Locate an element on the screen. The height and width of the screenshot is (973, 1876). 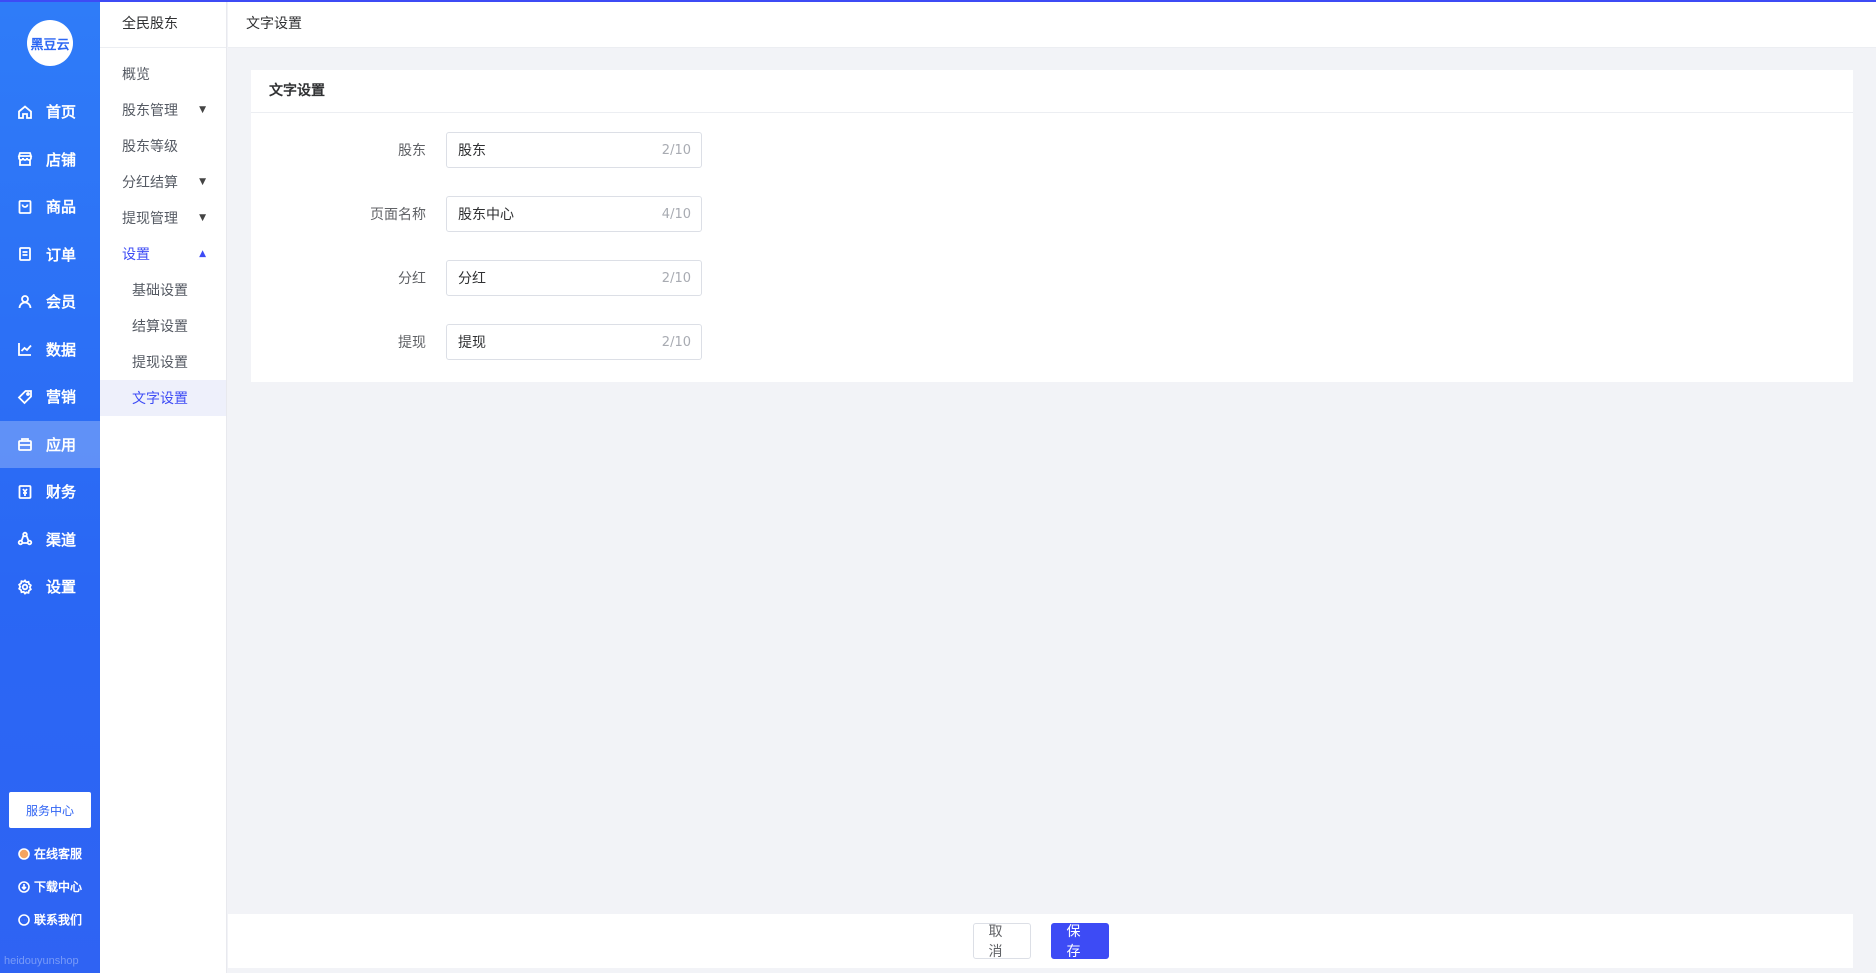
subnav-child-settlement-settings: 结算设置 is located at coordinates (163, 326).